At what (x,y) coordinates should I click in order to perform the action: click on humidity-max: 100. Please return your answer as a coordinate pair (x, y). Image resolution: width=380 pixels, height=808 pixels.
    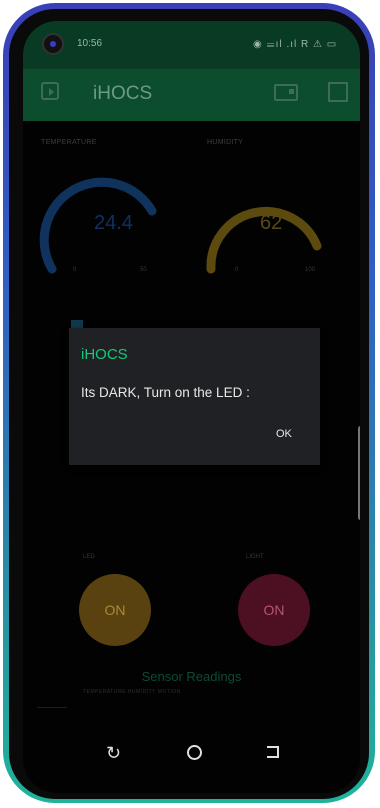
    Looking at the image, I should click on (310, 270).